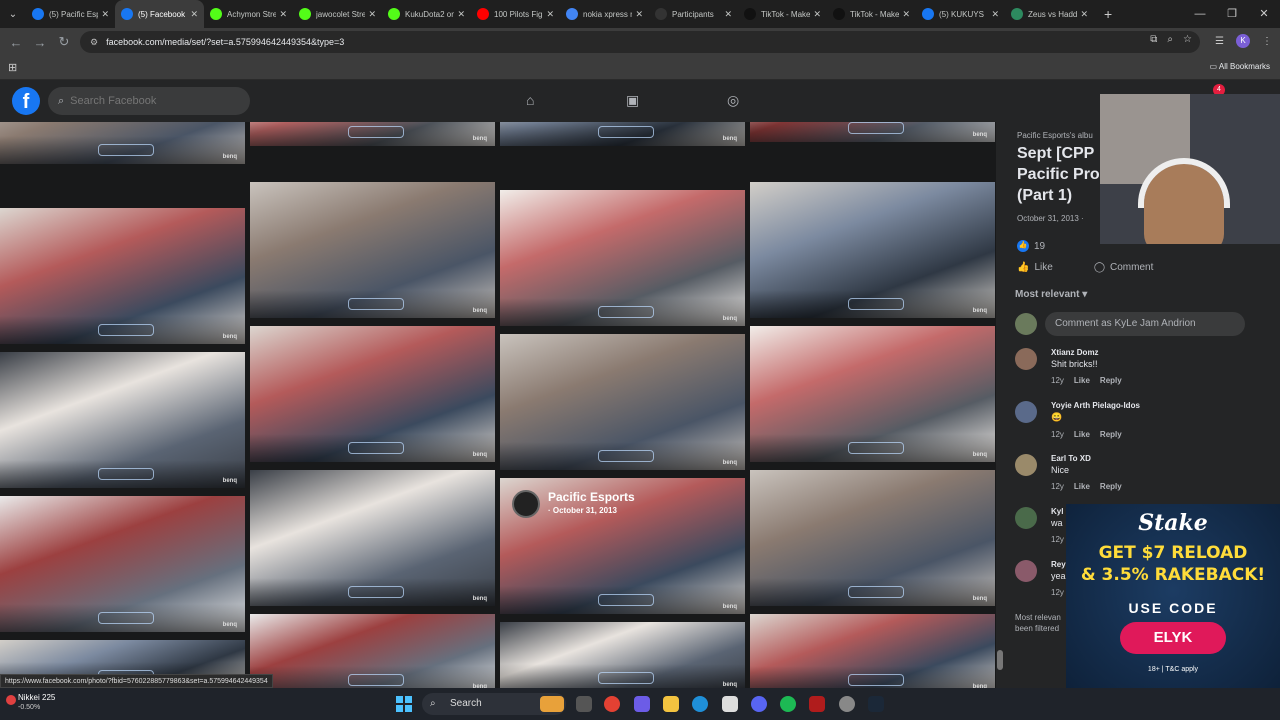  I want to click on reload-icon: ↻, so click(64, 42).